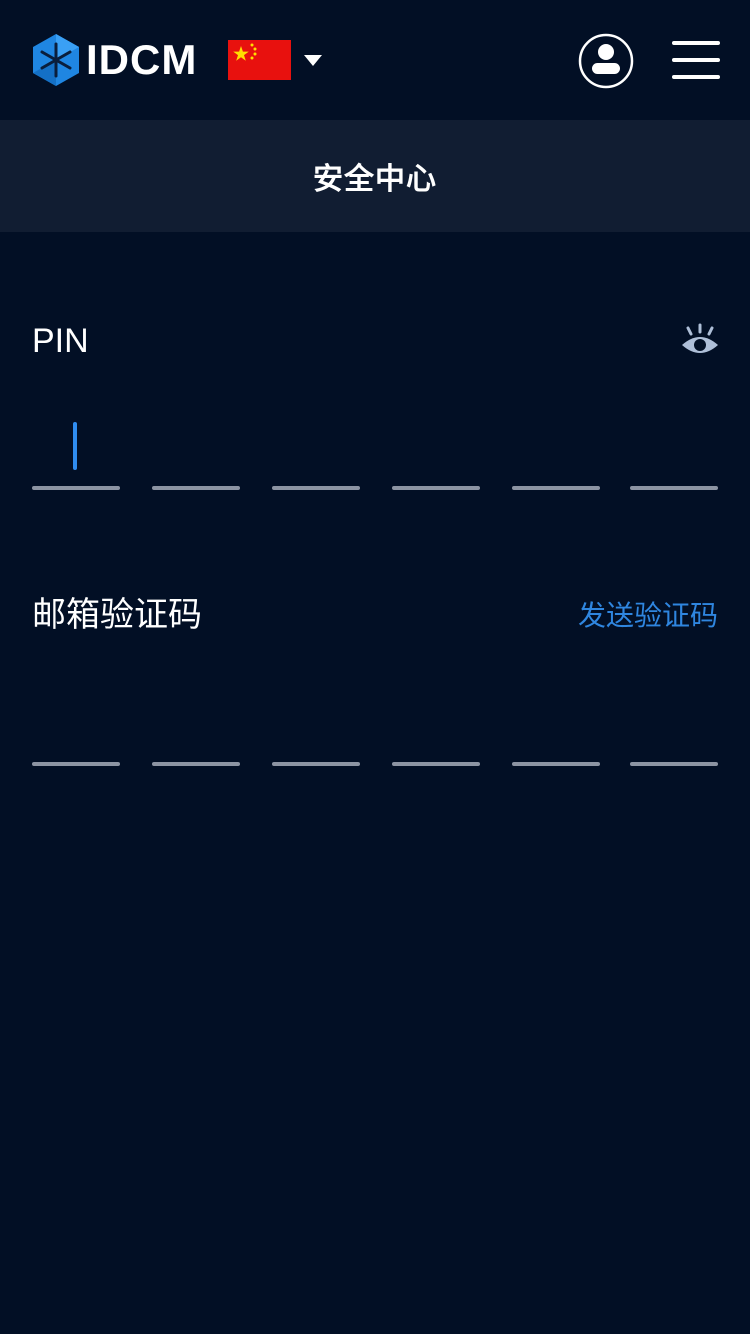 This screenshot has height=1334, width=750. I want to click on send-code-button: 发送验证码, so click(648, 616).